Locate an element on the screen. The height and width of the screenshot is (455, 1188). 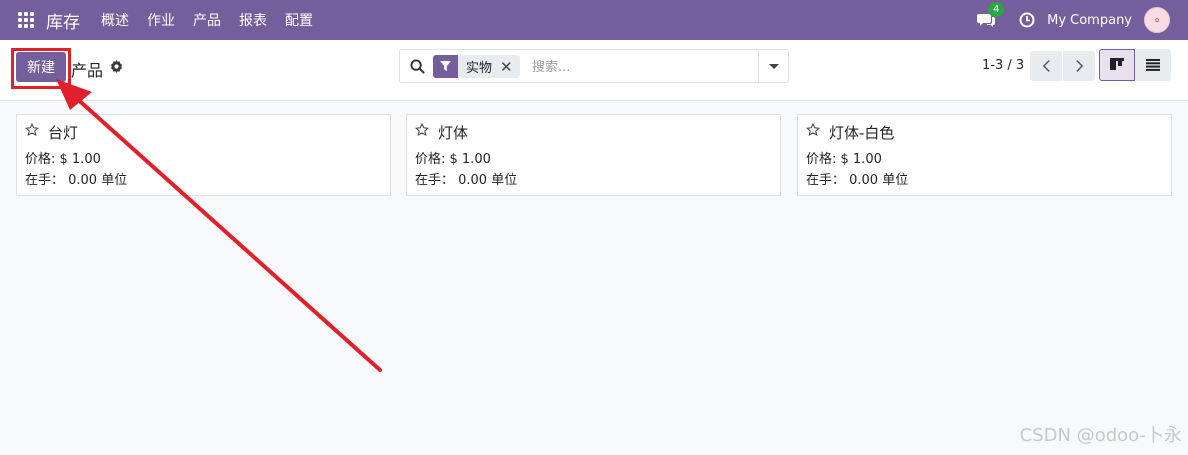
chevron-right-icon is located at coordinates (1079, 66).